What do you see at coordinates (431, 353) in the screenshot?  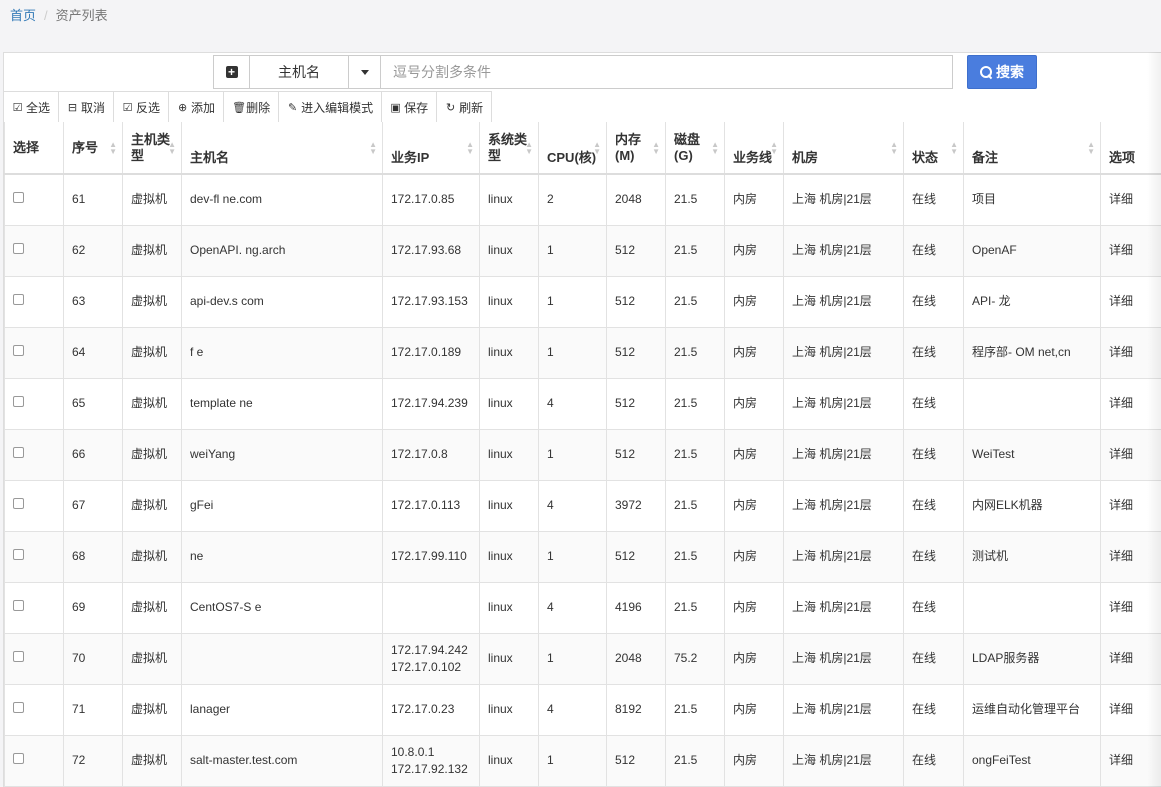 I see `cell-ip: 172.17.0.189` at bounding box center [431, 353].